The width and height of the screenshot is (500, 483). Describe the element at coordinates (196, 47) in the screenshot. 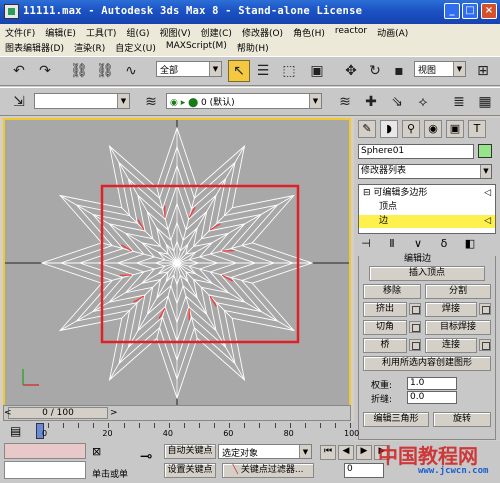

I see `menu-item-row2-3: MAXScript(M)` at that location.